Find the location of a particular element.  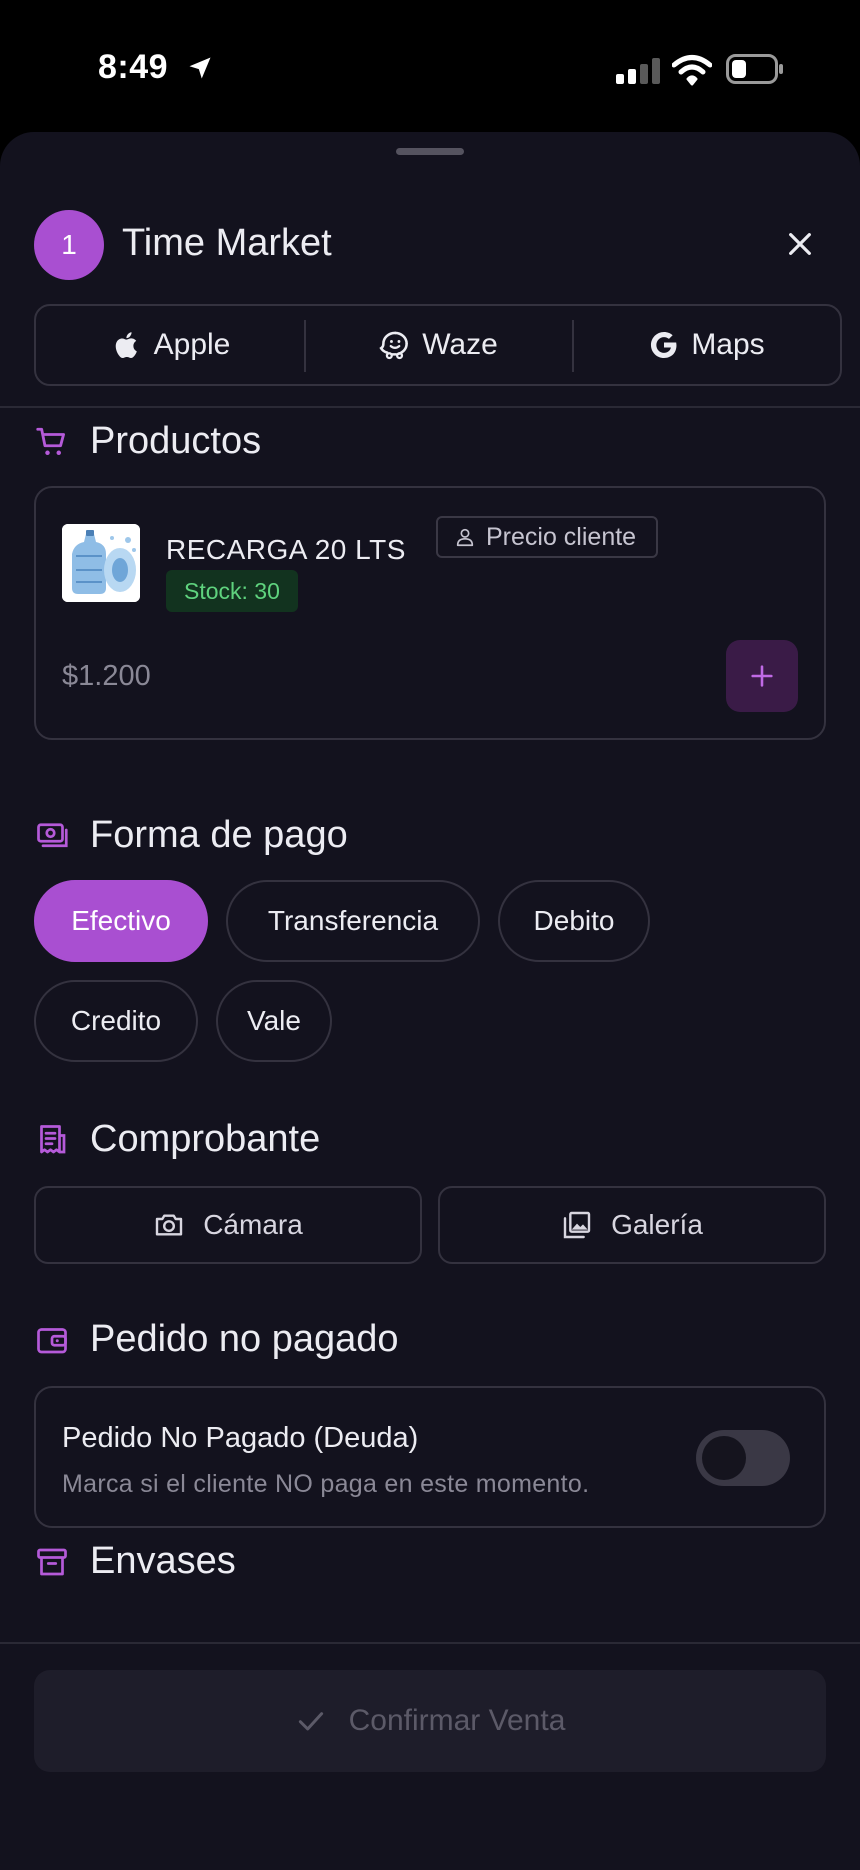

waze-icon is located at coordinates (394, 345).